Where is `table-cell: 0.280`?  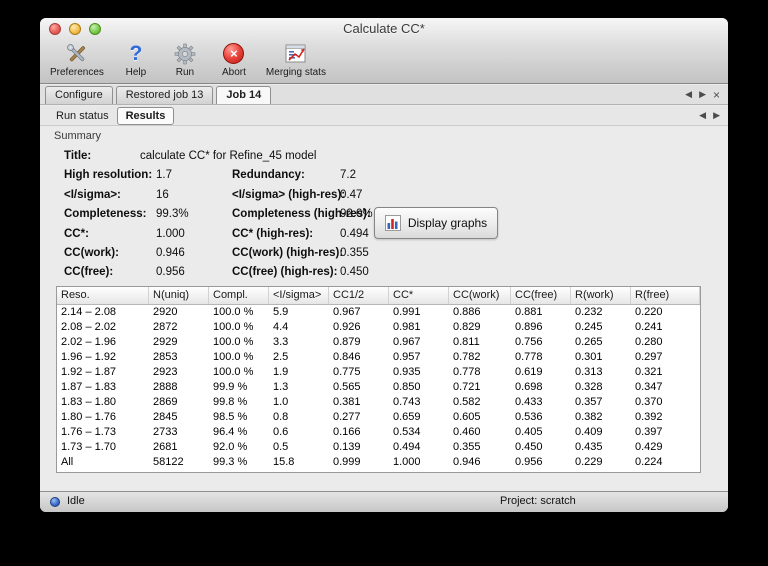 table-cell: 0.280 is located at coordinates (649, 342).